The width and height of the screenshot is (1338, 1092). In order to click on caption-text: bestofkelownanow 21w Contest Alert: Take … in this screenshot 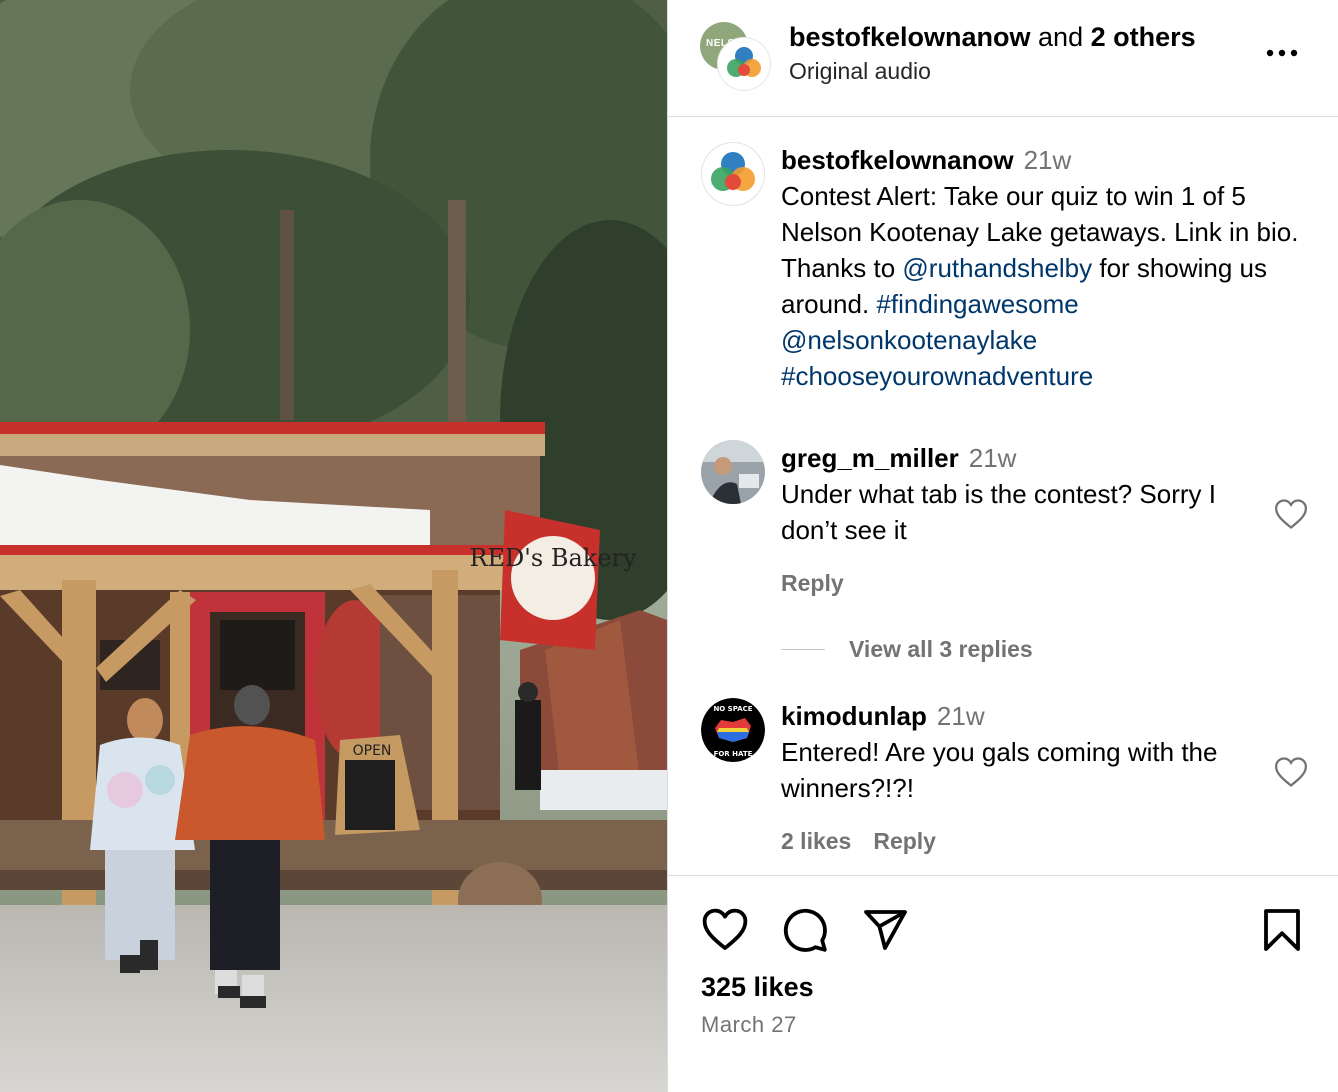, I will do `click(1051, 268)`.